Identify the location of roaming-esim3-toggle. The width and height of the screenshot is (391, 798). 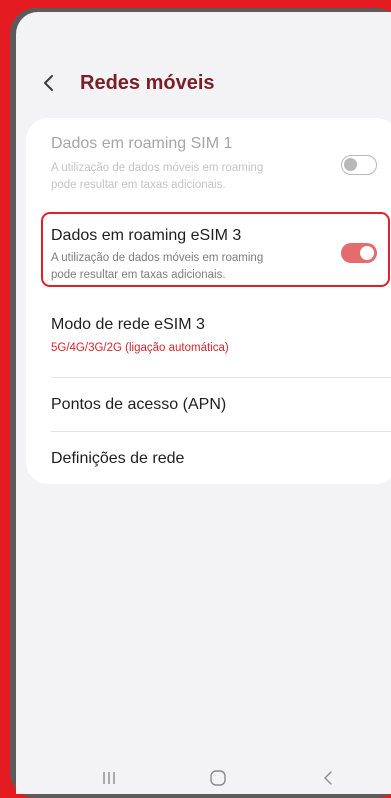
(359, 253).